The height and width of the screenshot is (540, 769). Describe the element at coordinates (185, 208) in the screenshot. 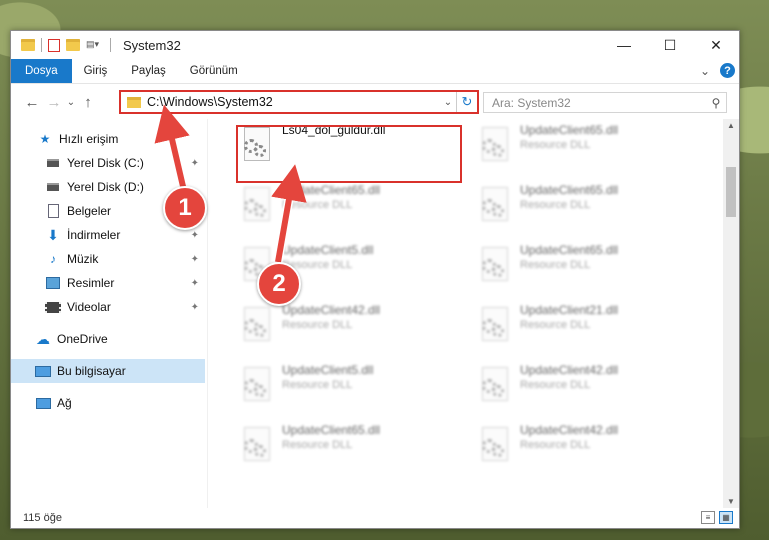

I see `step-1-badge: 1` at that location.